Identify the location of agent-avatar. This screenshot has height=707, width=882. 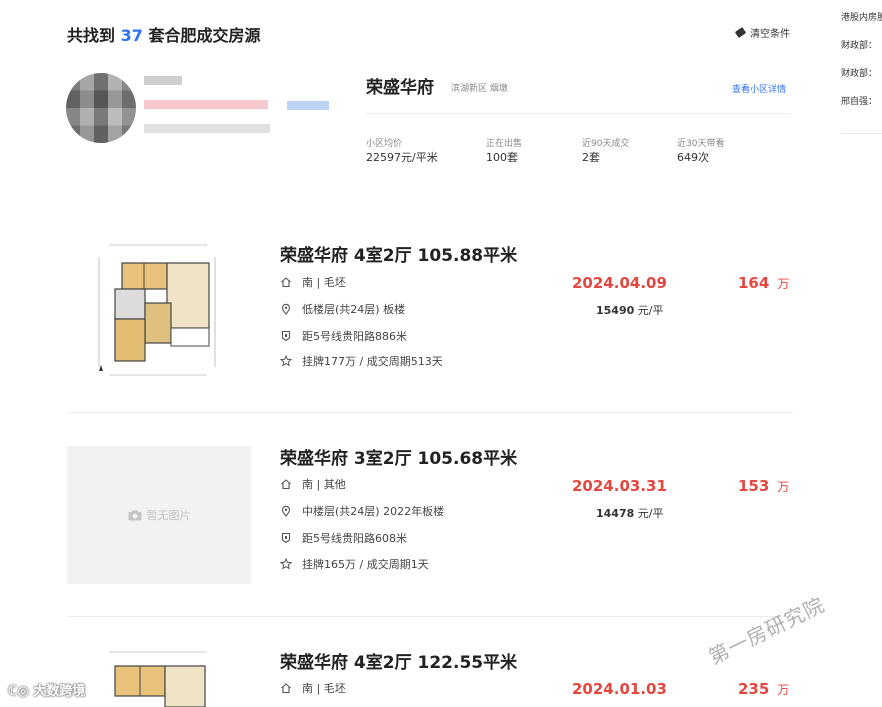
(101, 108).